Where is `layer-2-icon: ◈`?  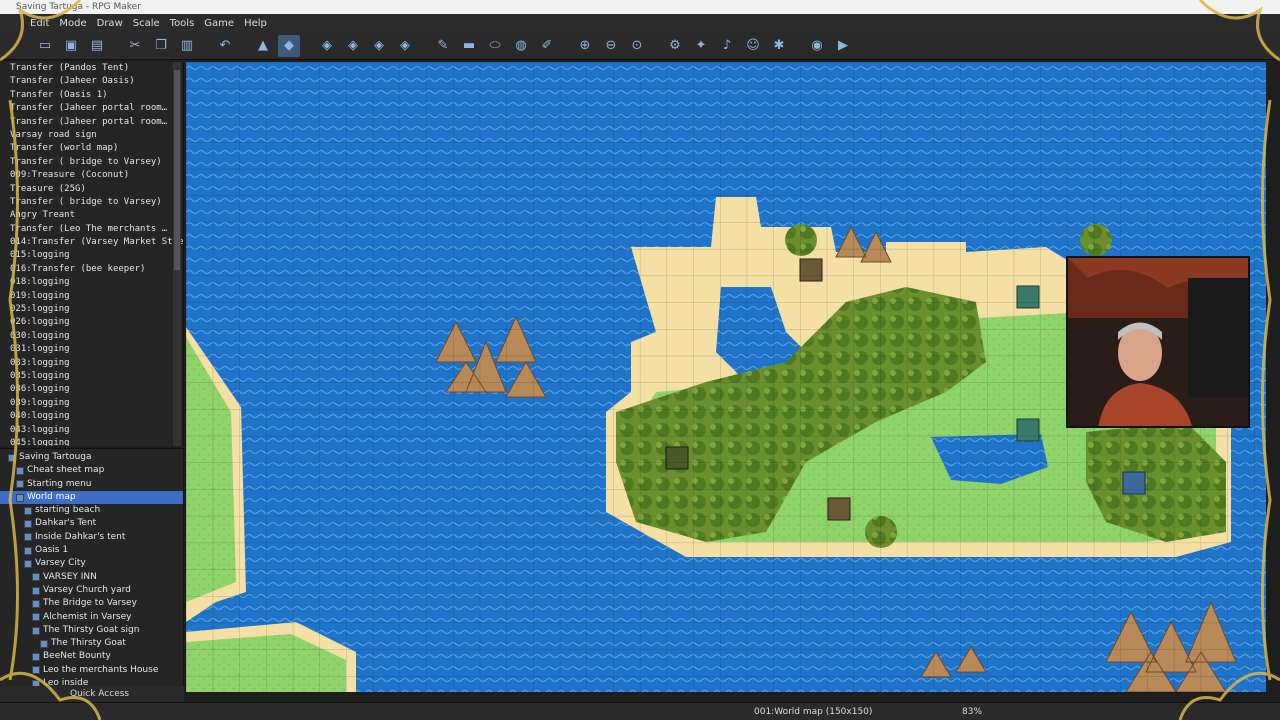 layer-2-icon: ◈ is located at coordinates (353, 46).